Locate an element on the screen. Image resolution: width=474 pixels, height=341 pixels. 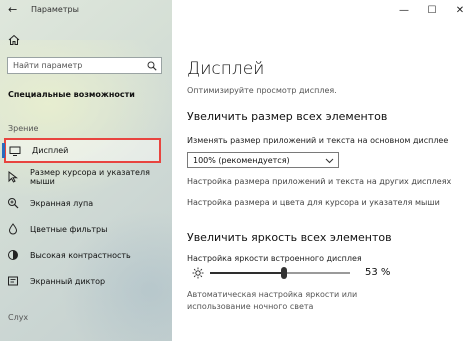
search-icon is located at coordinates (152, 66).